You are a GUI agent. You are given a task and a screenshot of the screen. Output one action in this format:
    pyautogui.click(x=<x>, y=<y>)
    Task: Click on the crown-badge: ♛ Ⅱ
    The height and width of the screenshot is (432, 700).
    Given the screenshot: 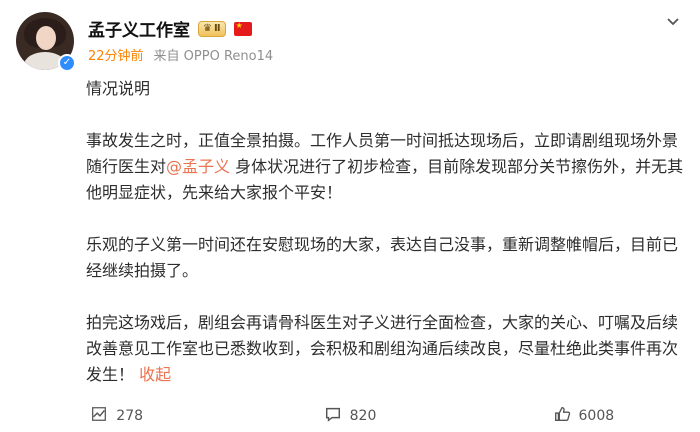 What is the action you would take?
    pyautogui.click(x=212, y=28)
    